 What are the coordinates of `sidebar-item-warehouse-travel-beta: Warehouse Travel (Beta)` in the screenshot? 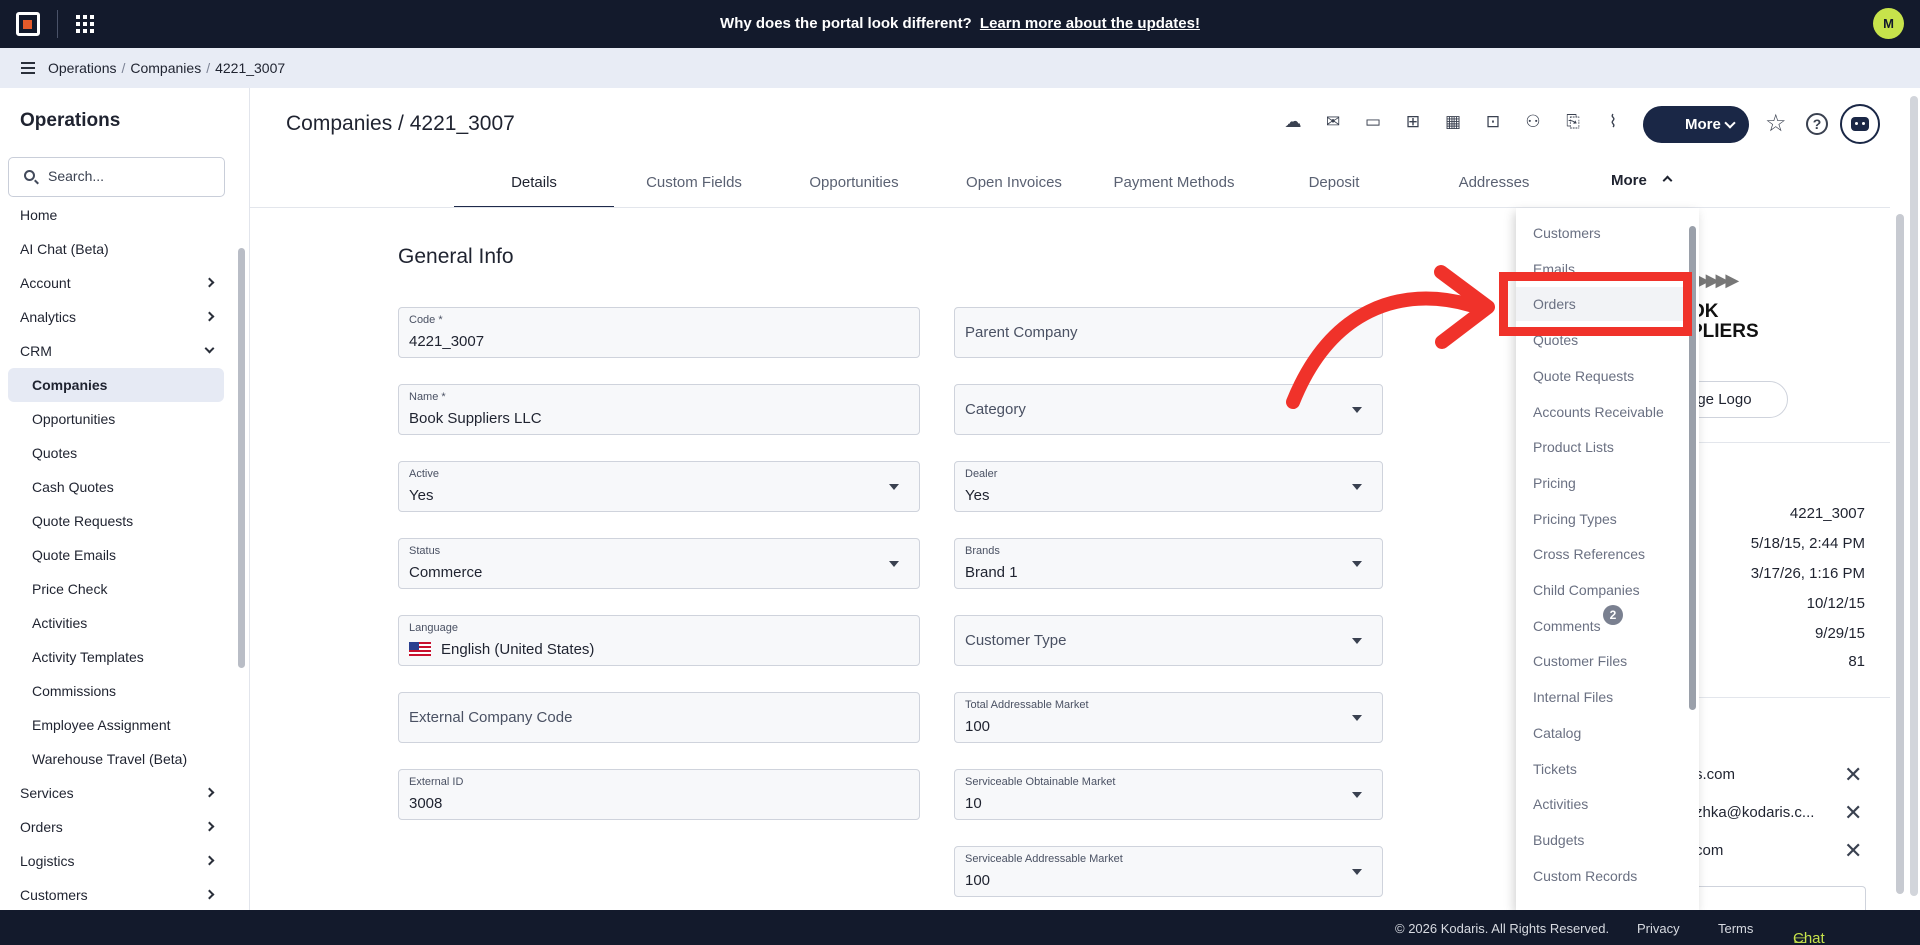 It's located at (118, 759).